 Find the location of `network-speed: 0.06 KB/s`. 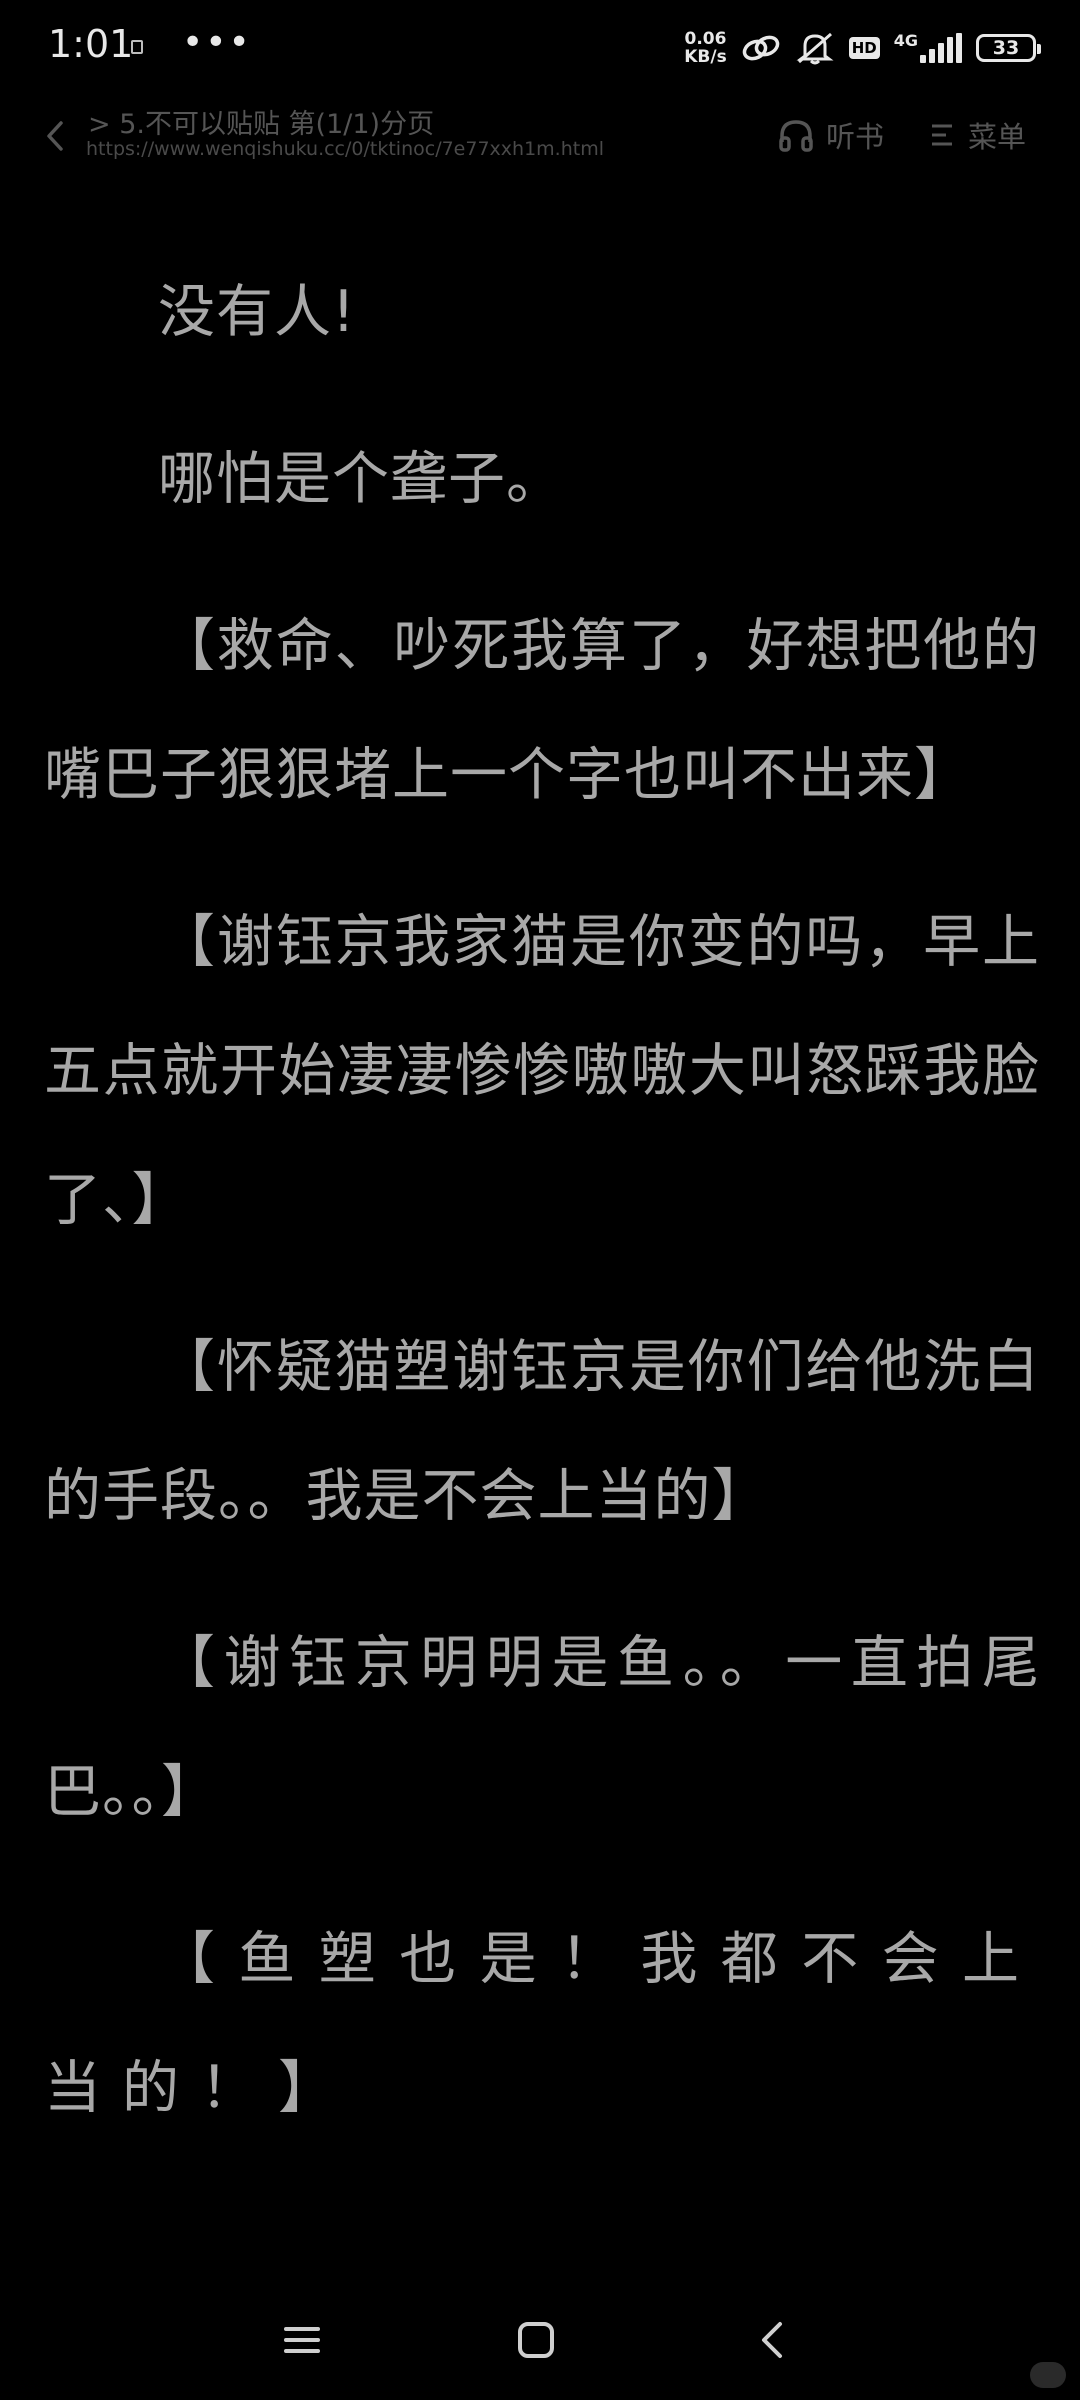

network-speed: 0.06 KB/s is located at coordinates (705, 48).